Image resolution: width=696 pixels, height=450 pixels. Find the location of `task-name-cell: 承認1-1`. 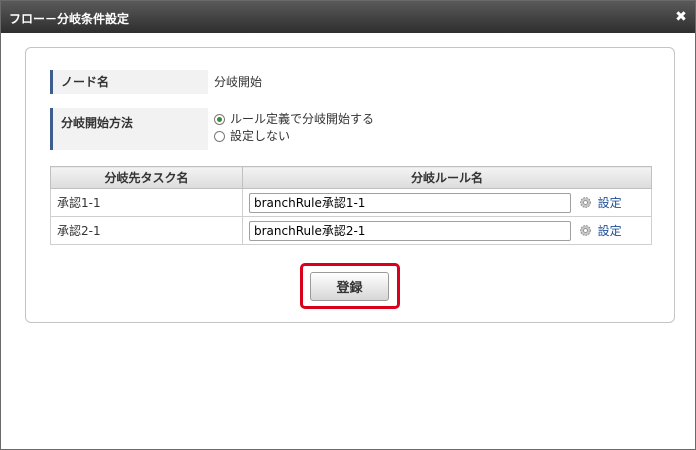

task-name-cell: 承認1-1 is located at coordinates (146, 202).